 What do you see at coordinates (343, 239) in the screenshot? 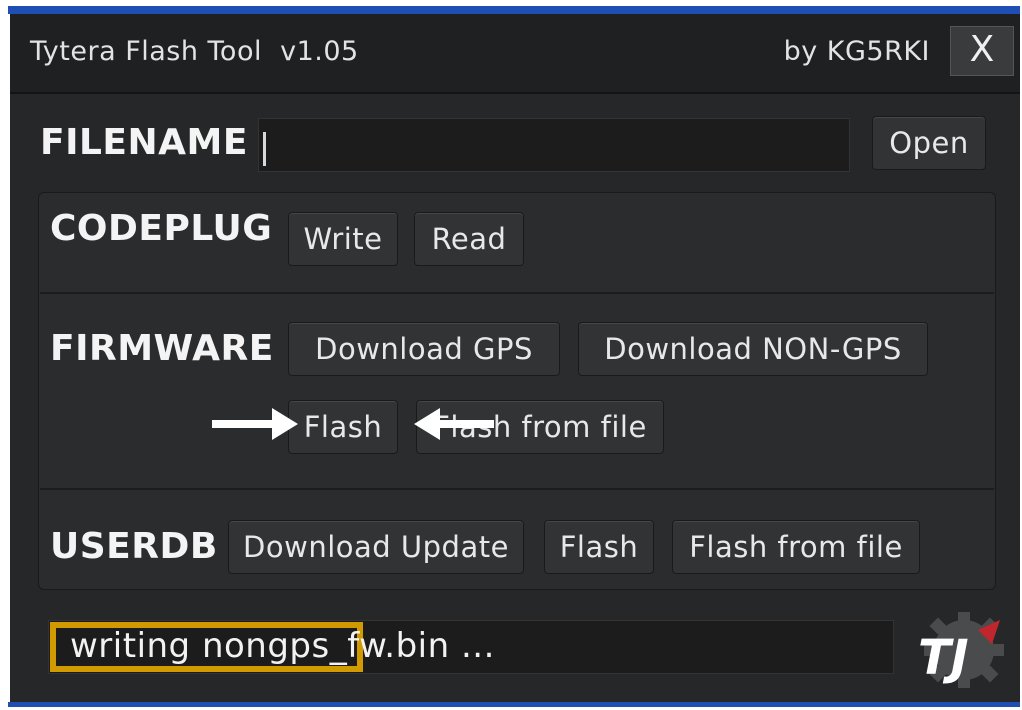
I see `codeplug-write-button: Write` at bounding box center [343, 239].